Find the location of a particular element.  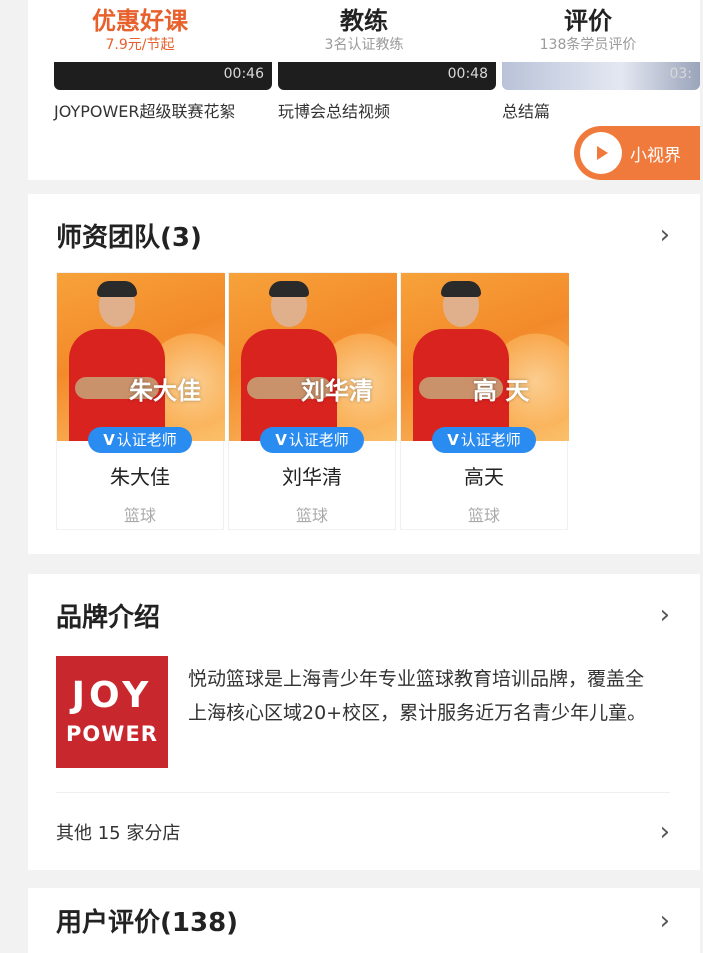

teacher-card: 刘华清 V 认证老师 刘华清 篮球 is located at coordinates (312, 401).